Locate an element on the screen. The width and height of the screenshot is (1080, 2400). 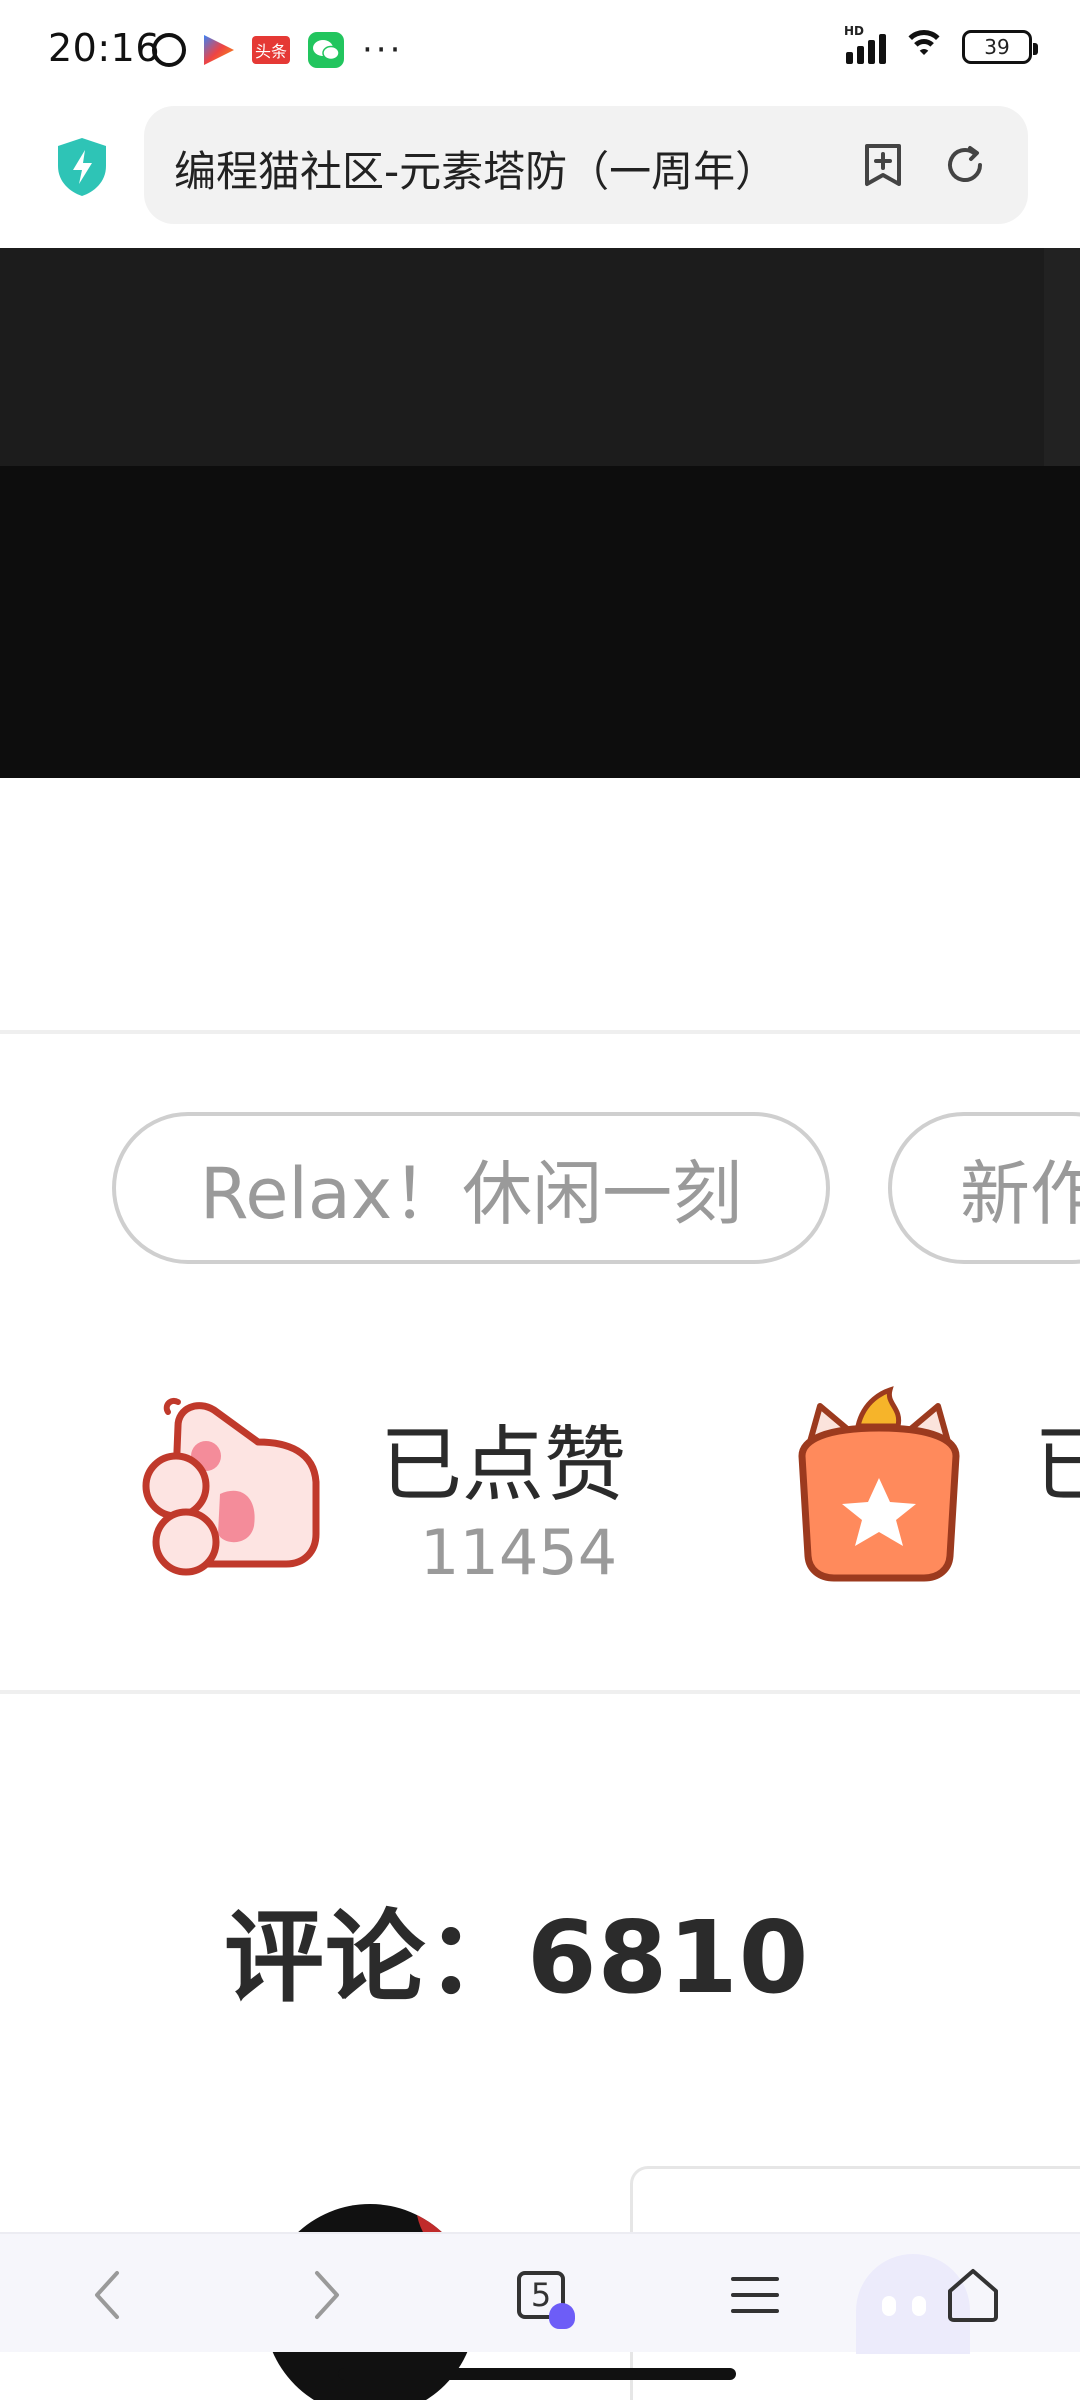
reload-icon is located at coordinates (965, 165).